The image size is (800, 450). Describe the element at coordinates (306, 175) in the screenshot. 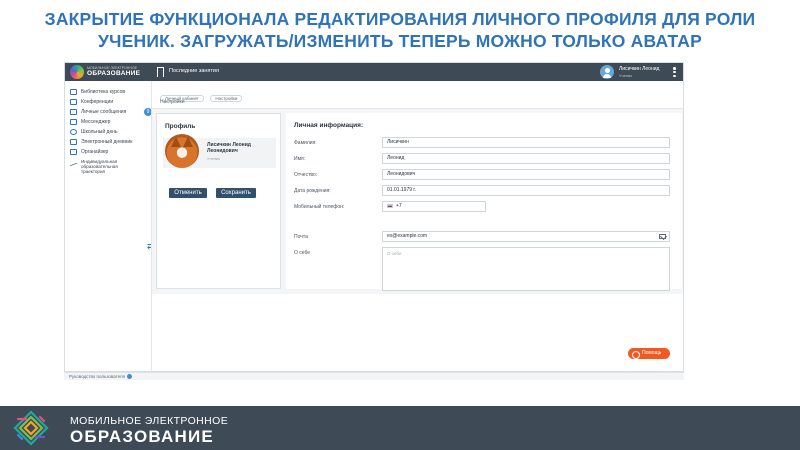

I see `field-label: Отчество:` at that location.